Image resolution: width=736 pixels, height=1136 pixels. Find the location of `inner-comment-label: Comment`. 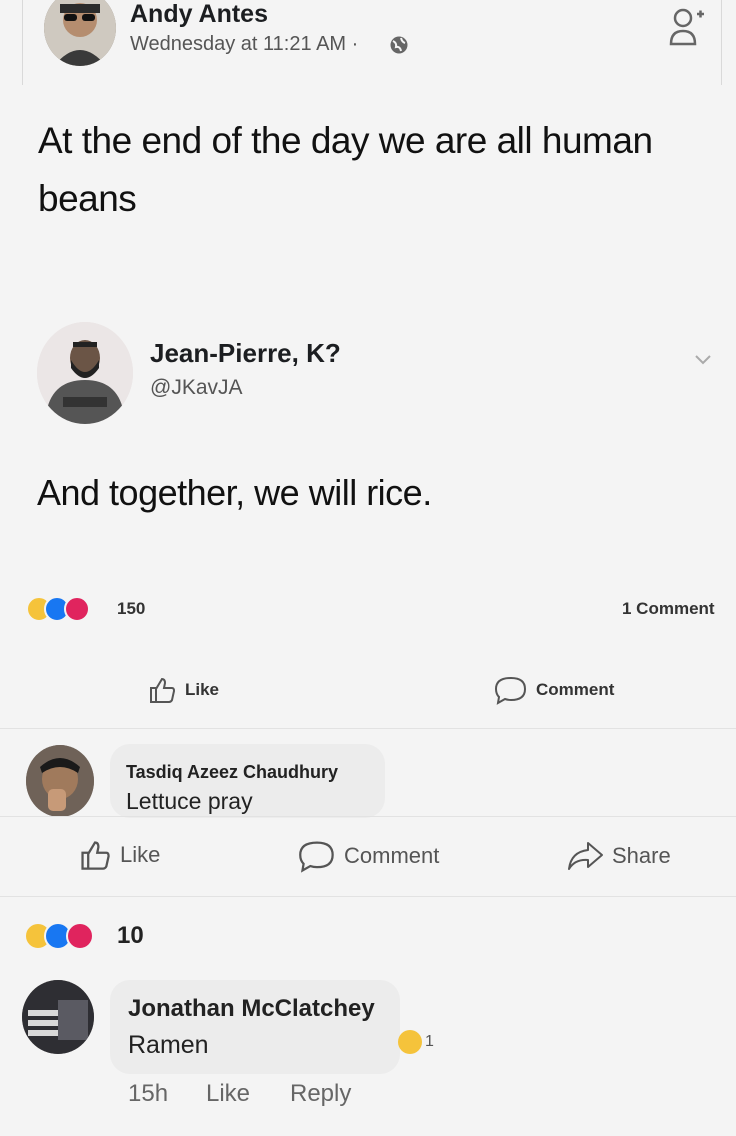

inner-comment-label: Comment is located at coordinates (575, 689).